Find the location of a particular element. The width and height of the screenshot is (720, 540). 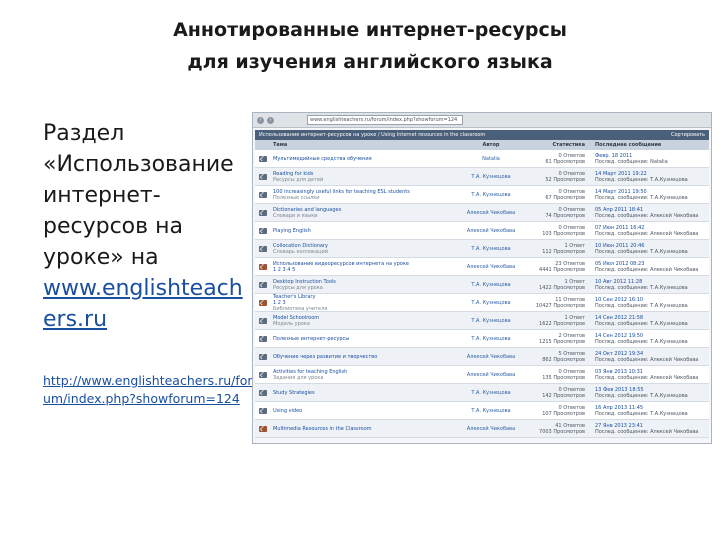

author-column-header: Автор is located at coordinates (491, 145).